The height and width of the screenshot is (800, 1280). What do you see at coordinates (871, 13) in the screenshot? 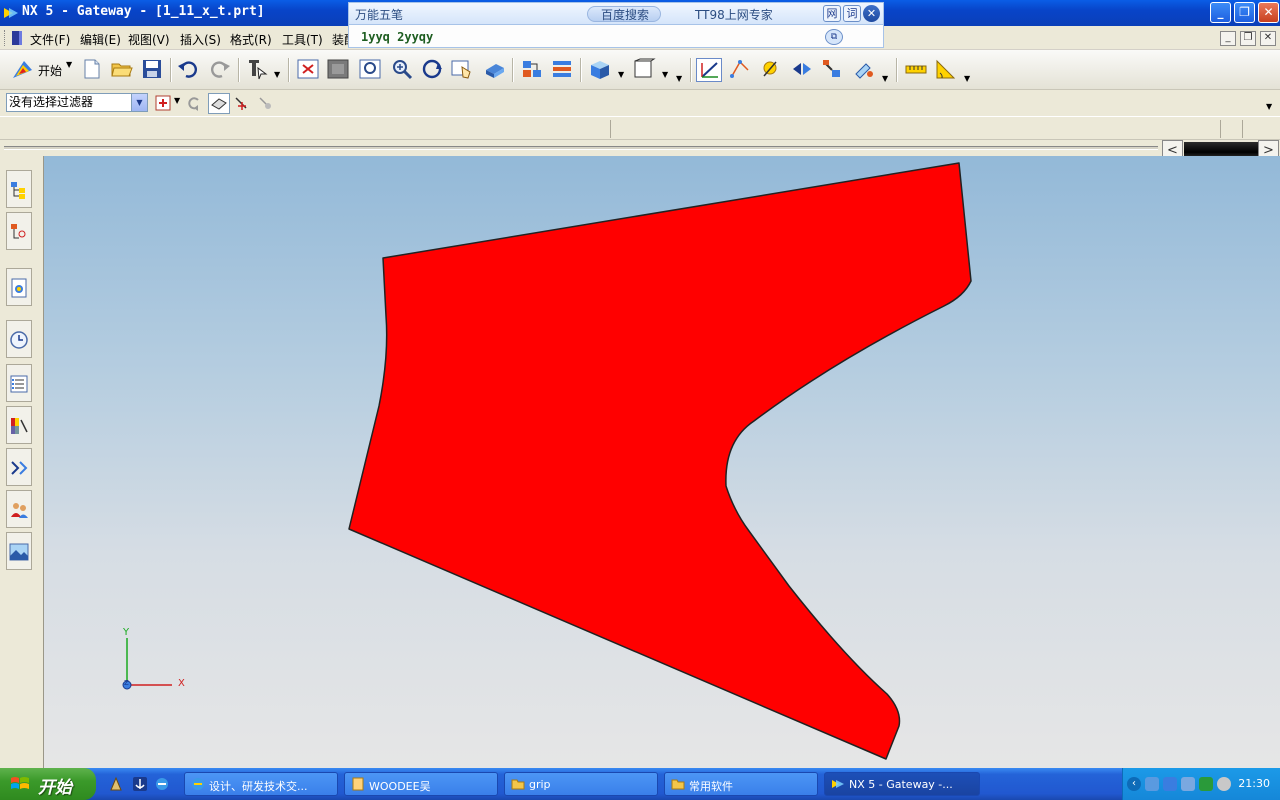
I see `ime-close-button: ✕` at bounding box center [871, 13].